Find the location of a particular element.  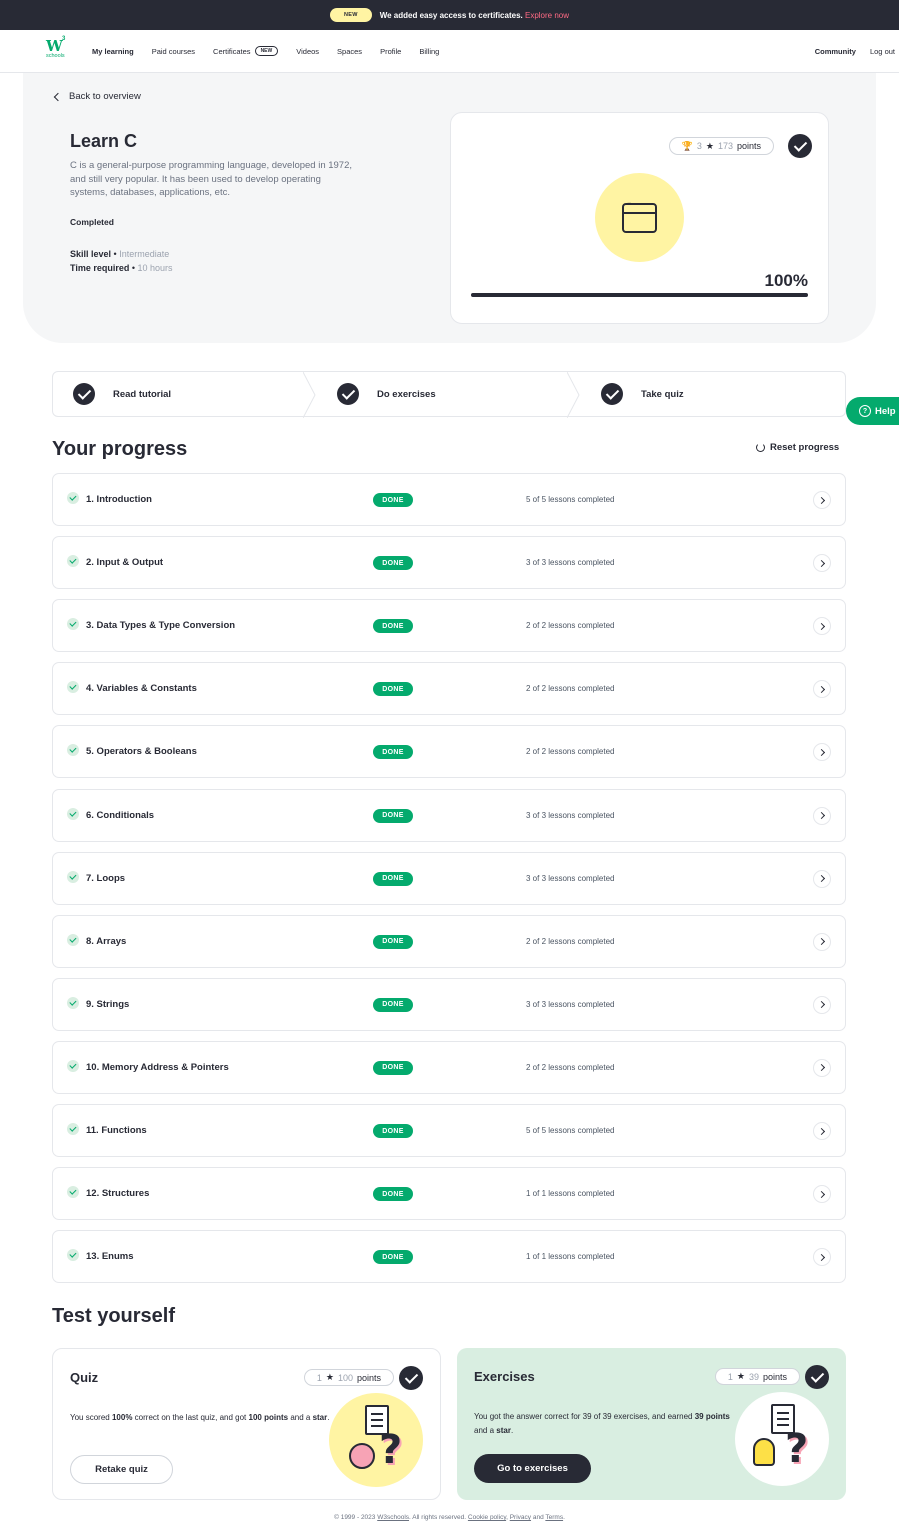

learning-steps: Read tutorial Do exercises Take quiz is located at coordinates (449, 394).